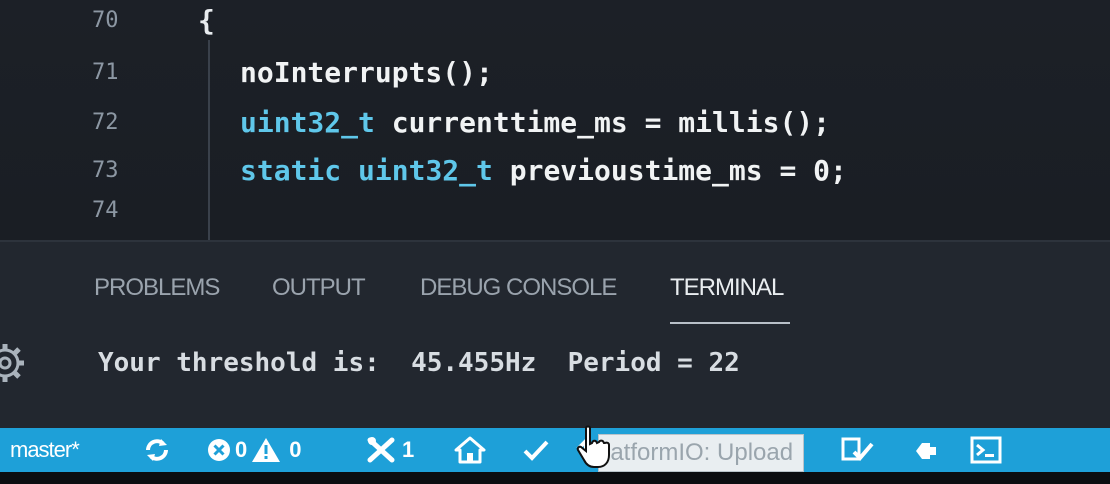  I want to click on code-text: noInterrupts();, so click(366, 73).